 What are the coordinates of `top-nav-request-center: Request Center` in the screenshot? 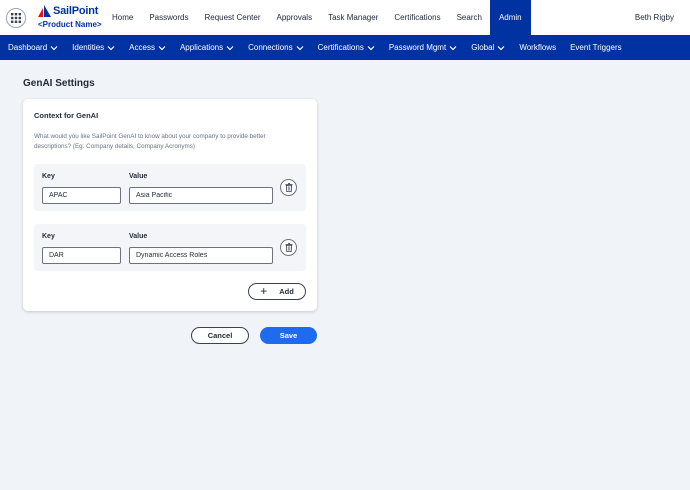 It's located at (232, 17).